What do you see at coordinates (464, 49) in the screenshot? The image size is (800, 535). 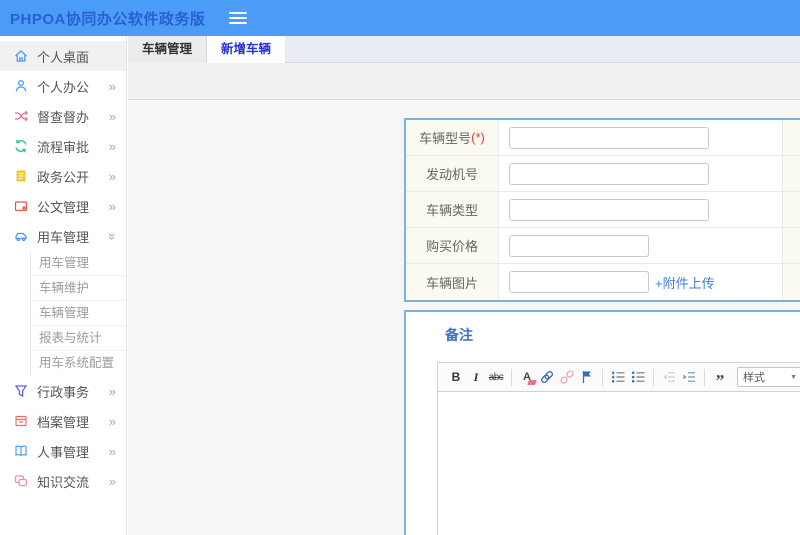 I see `tab-bar: 车辆管理 新增车辆` at bounding box center [464, 49].